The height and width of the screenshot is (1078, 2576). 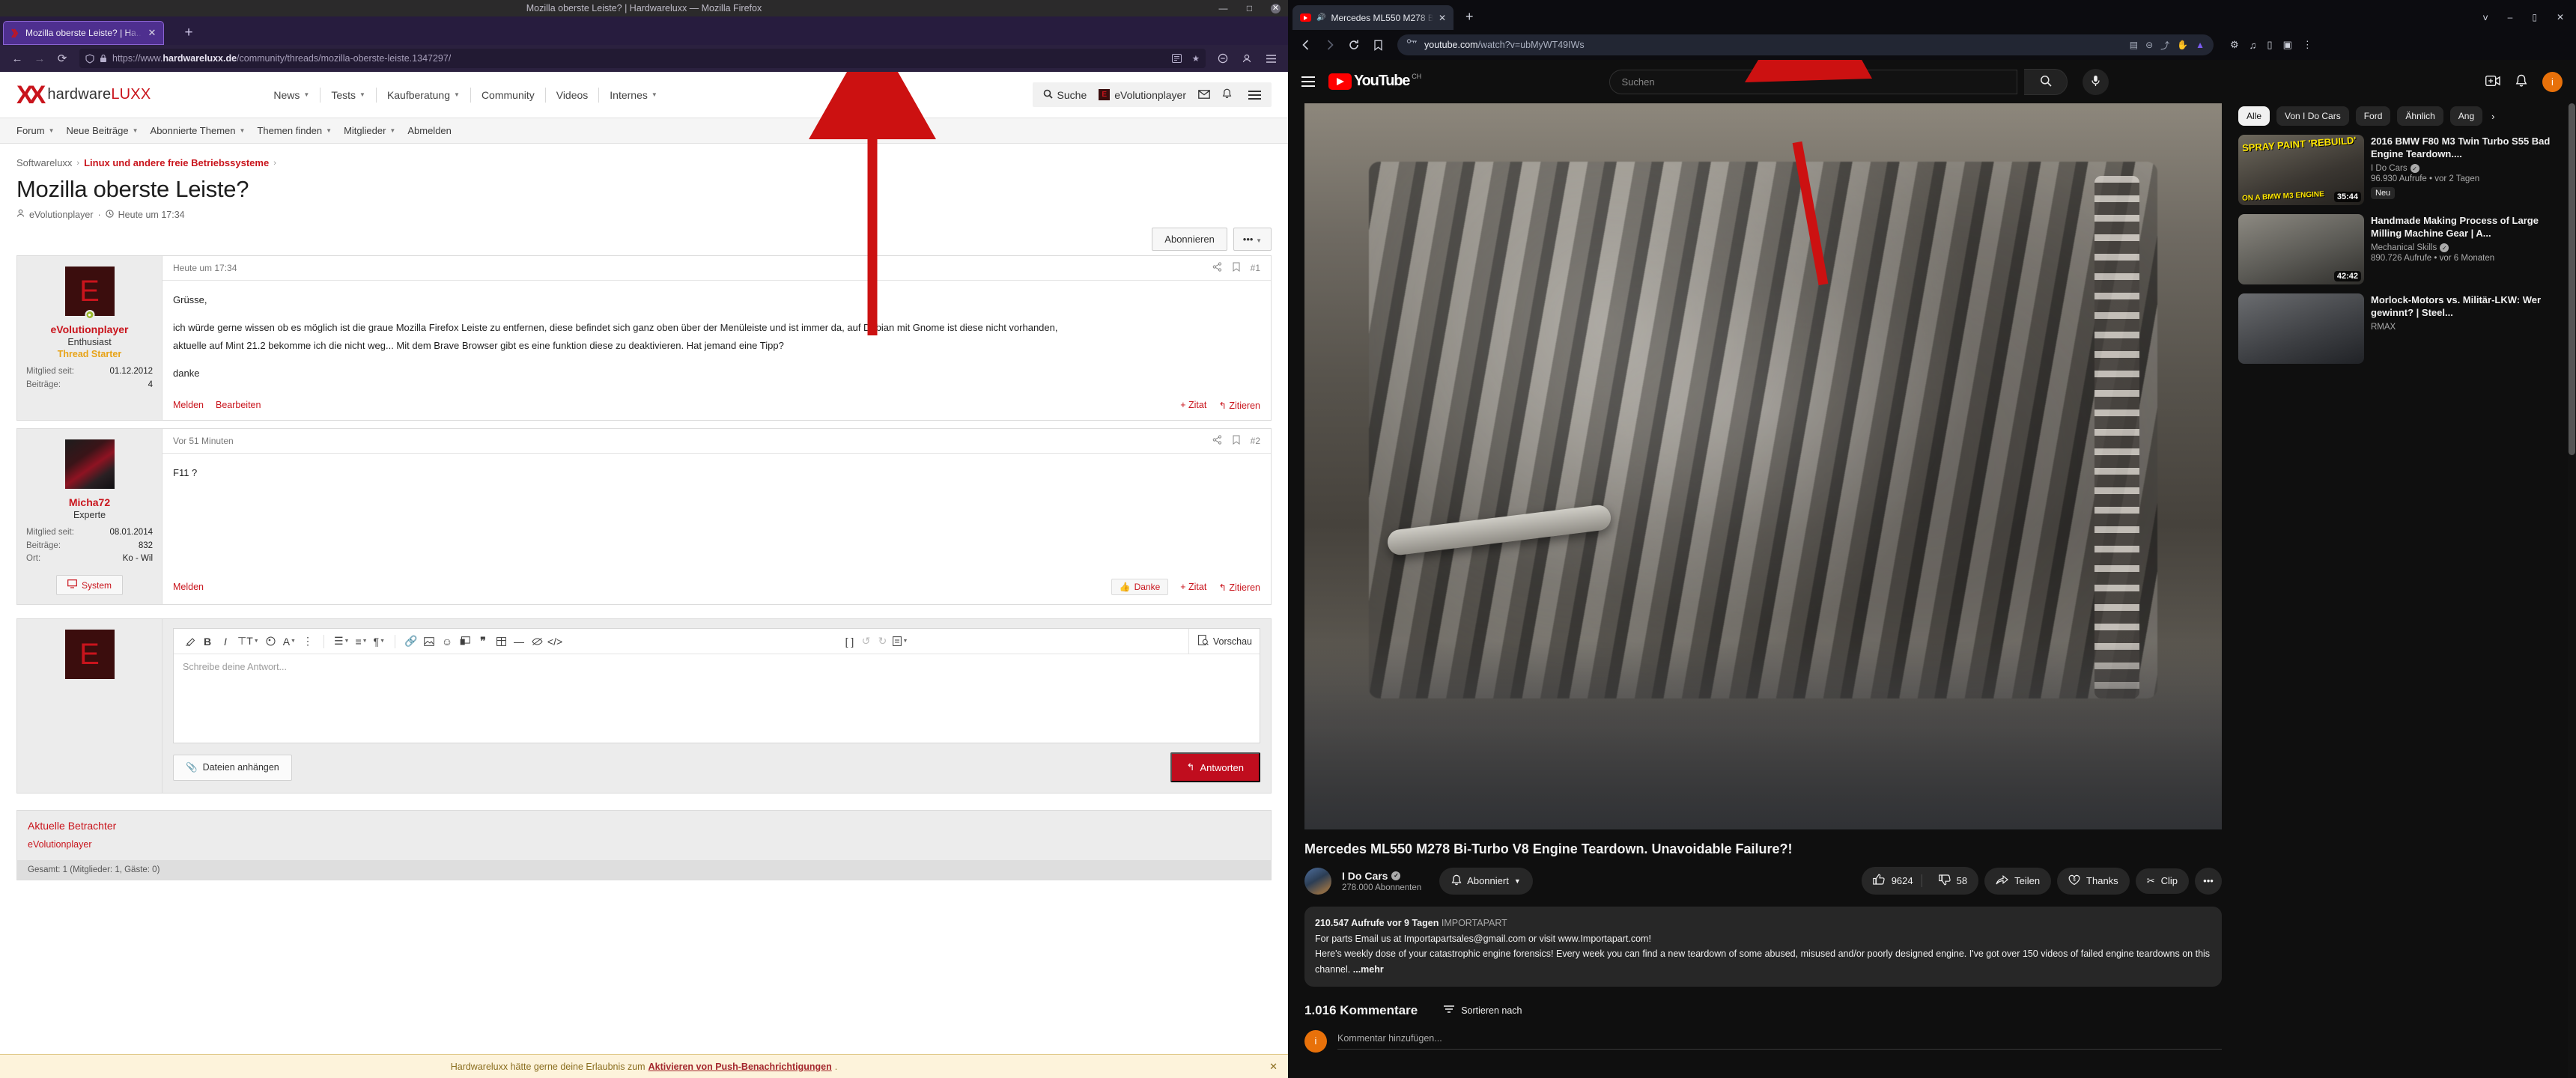 I want to click on chip-alle: Alle, so click(x=2254, y=116).